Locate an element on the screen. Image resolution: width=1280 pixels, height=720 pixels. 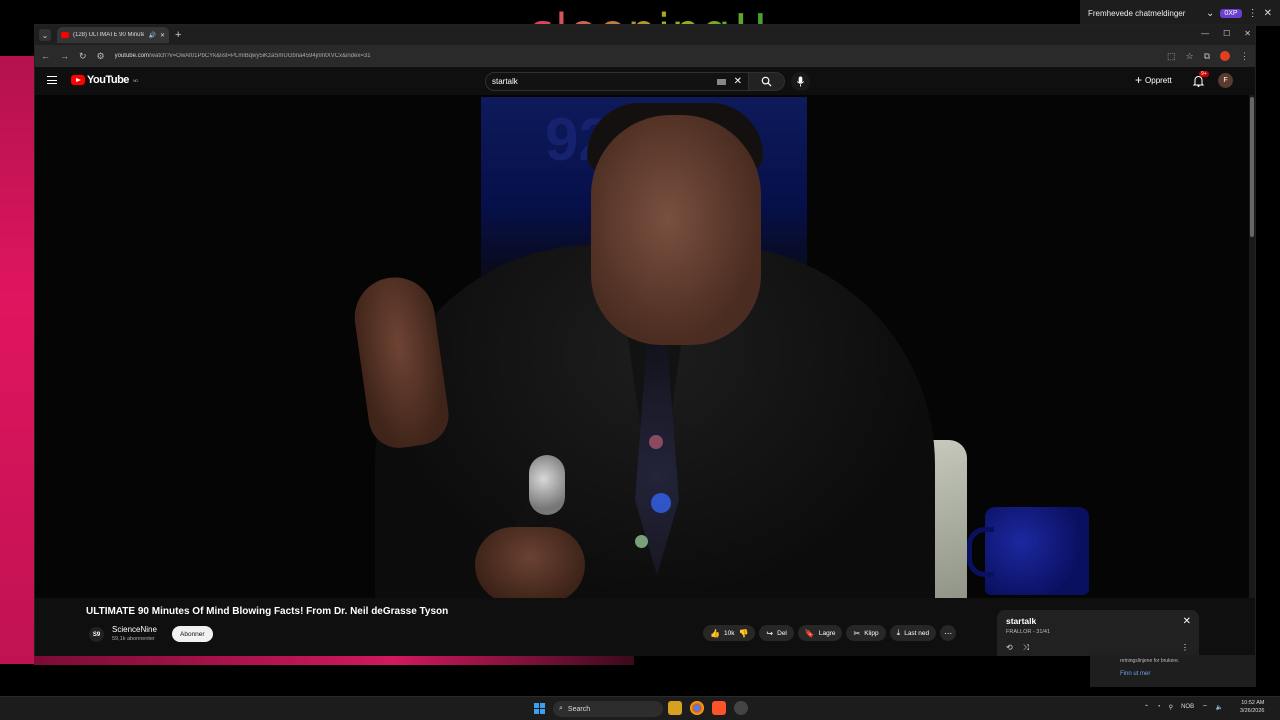
account-avatar: F is located at coordinates (1225, 80).